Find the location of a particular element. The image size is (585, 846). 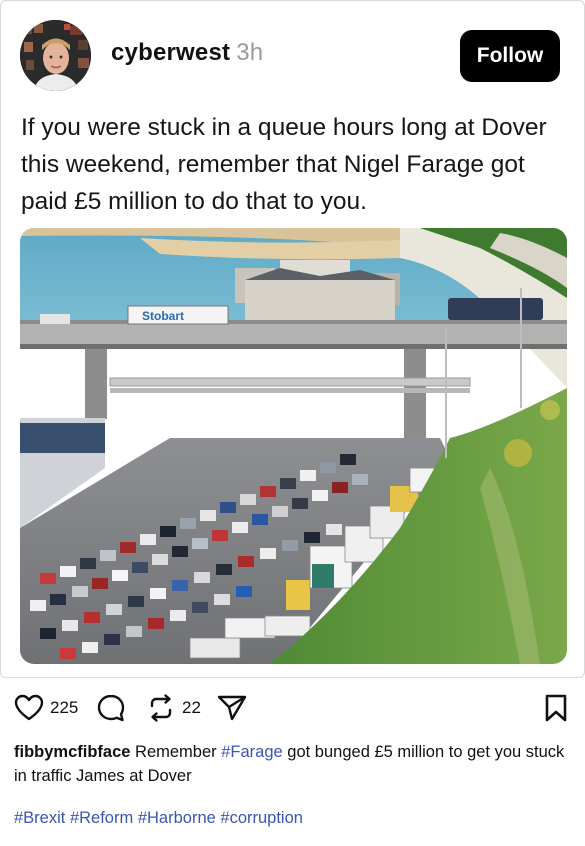

post-header: cyberwest 3h is located at coordinates (187, 53).